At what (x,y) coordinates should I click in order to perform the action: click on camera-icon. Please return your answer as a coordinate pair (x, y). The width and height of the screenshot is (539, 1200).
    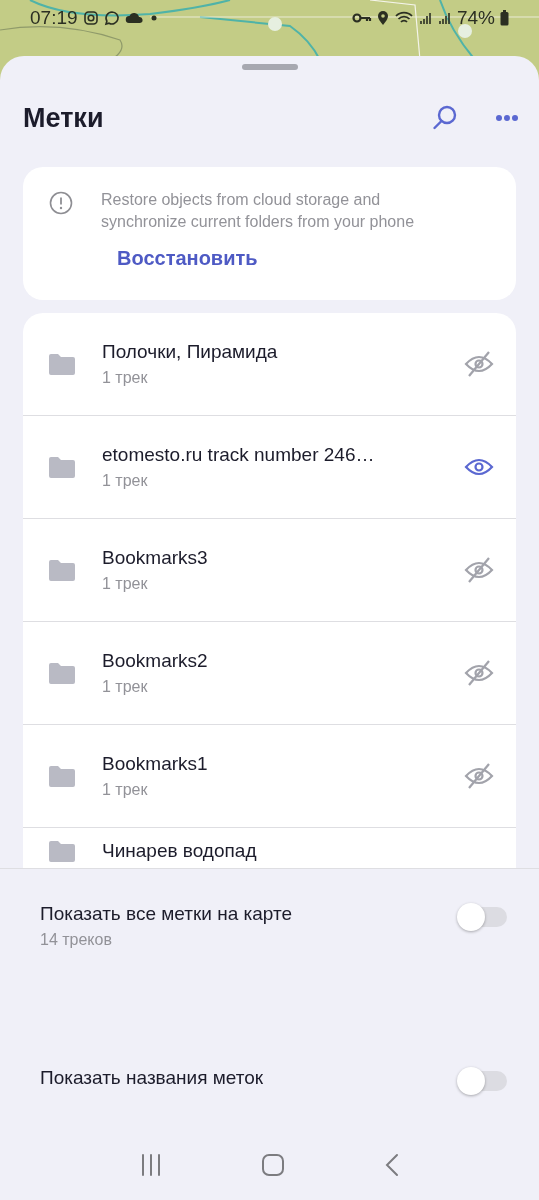
    Looking at the image, I should click on (90, 18).